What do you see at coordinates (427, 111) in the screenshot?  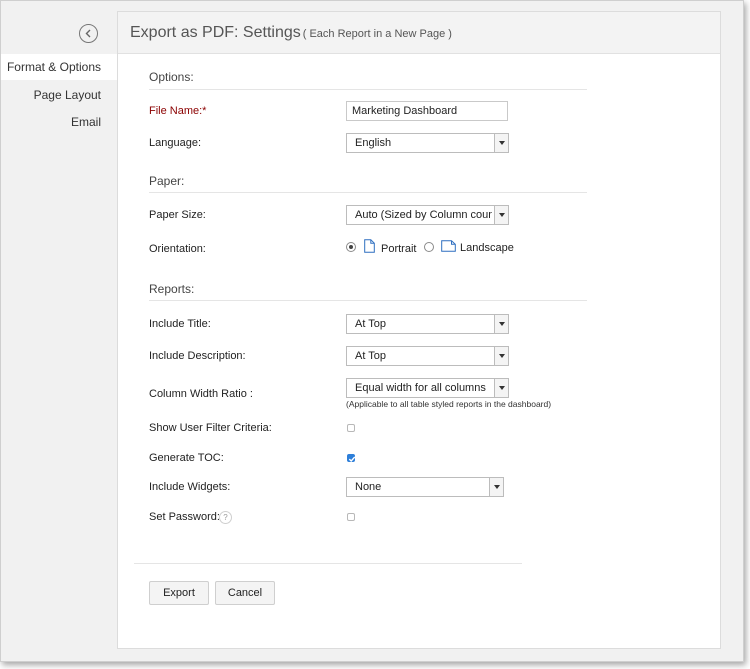 I see `file-name-input` at bounding box center [427, 111].